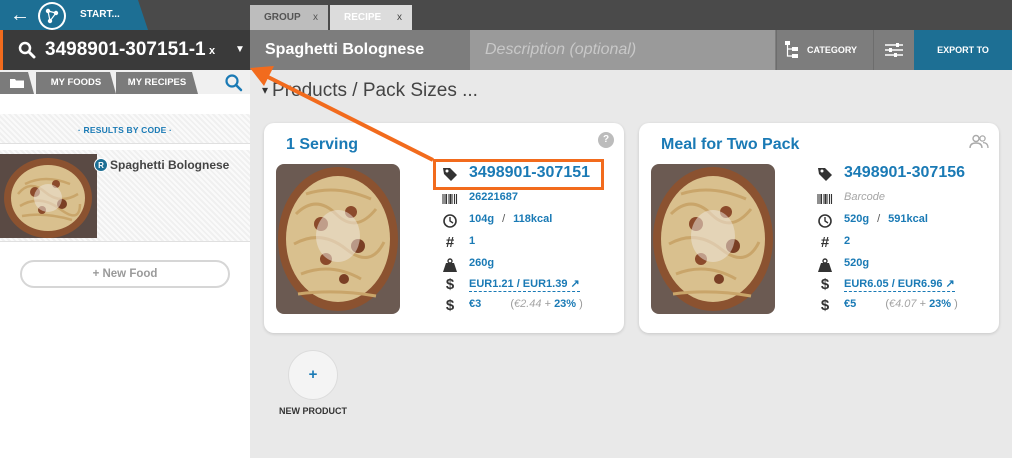 The height and width of the screenshot is (458, 1012). I want to click on new-product-button: +, so click(313, 375).